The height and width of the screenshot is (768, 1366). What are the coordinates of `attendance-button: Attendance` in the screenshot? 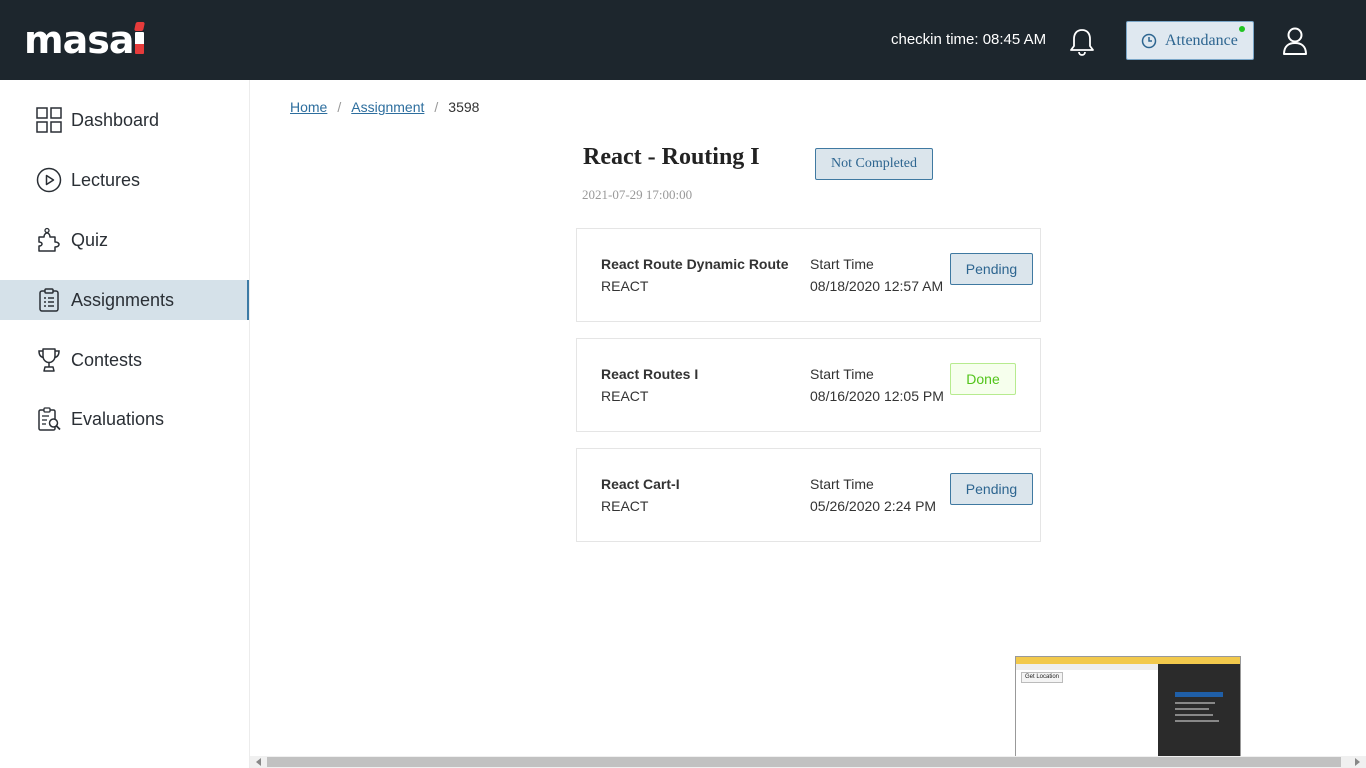 It's located at (1190, 40).